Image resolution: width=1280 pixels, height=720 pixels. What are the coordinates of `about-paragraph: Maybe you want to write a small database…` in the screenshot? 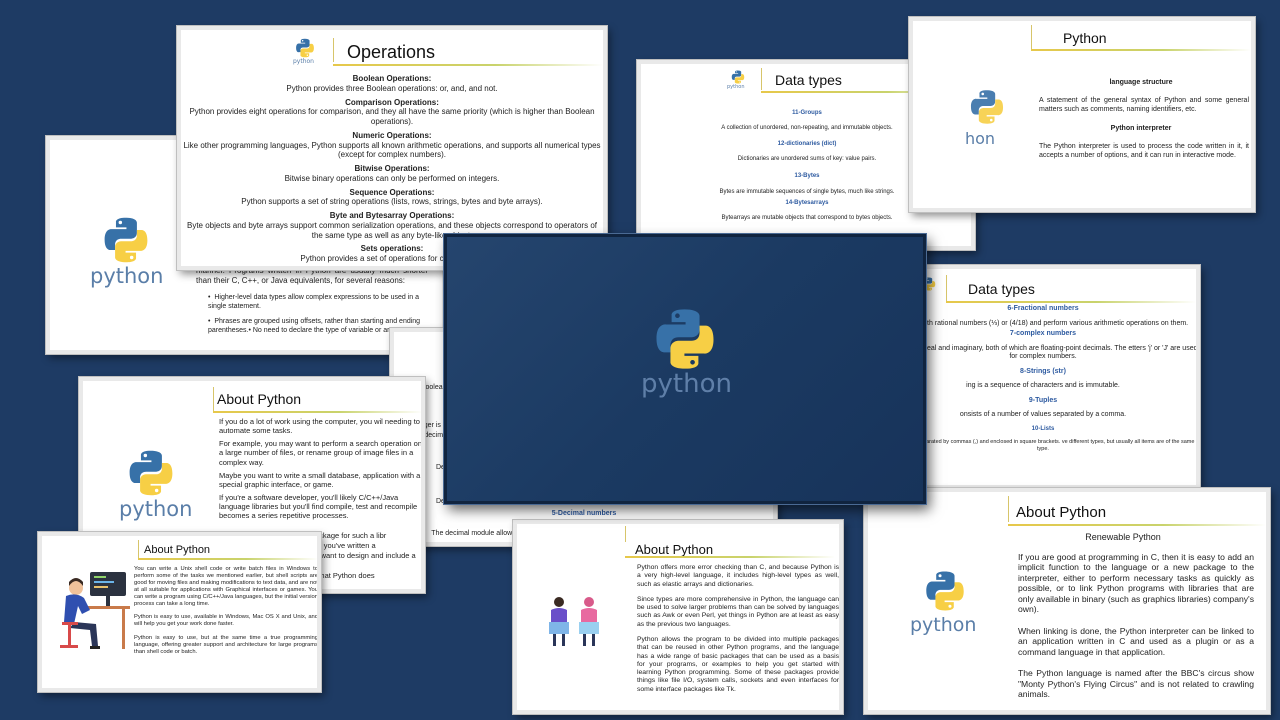 It's located at (320, 479).